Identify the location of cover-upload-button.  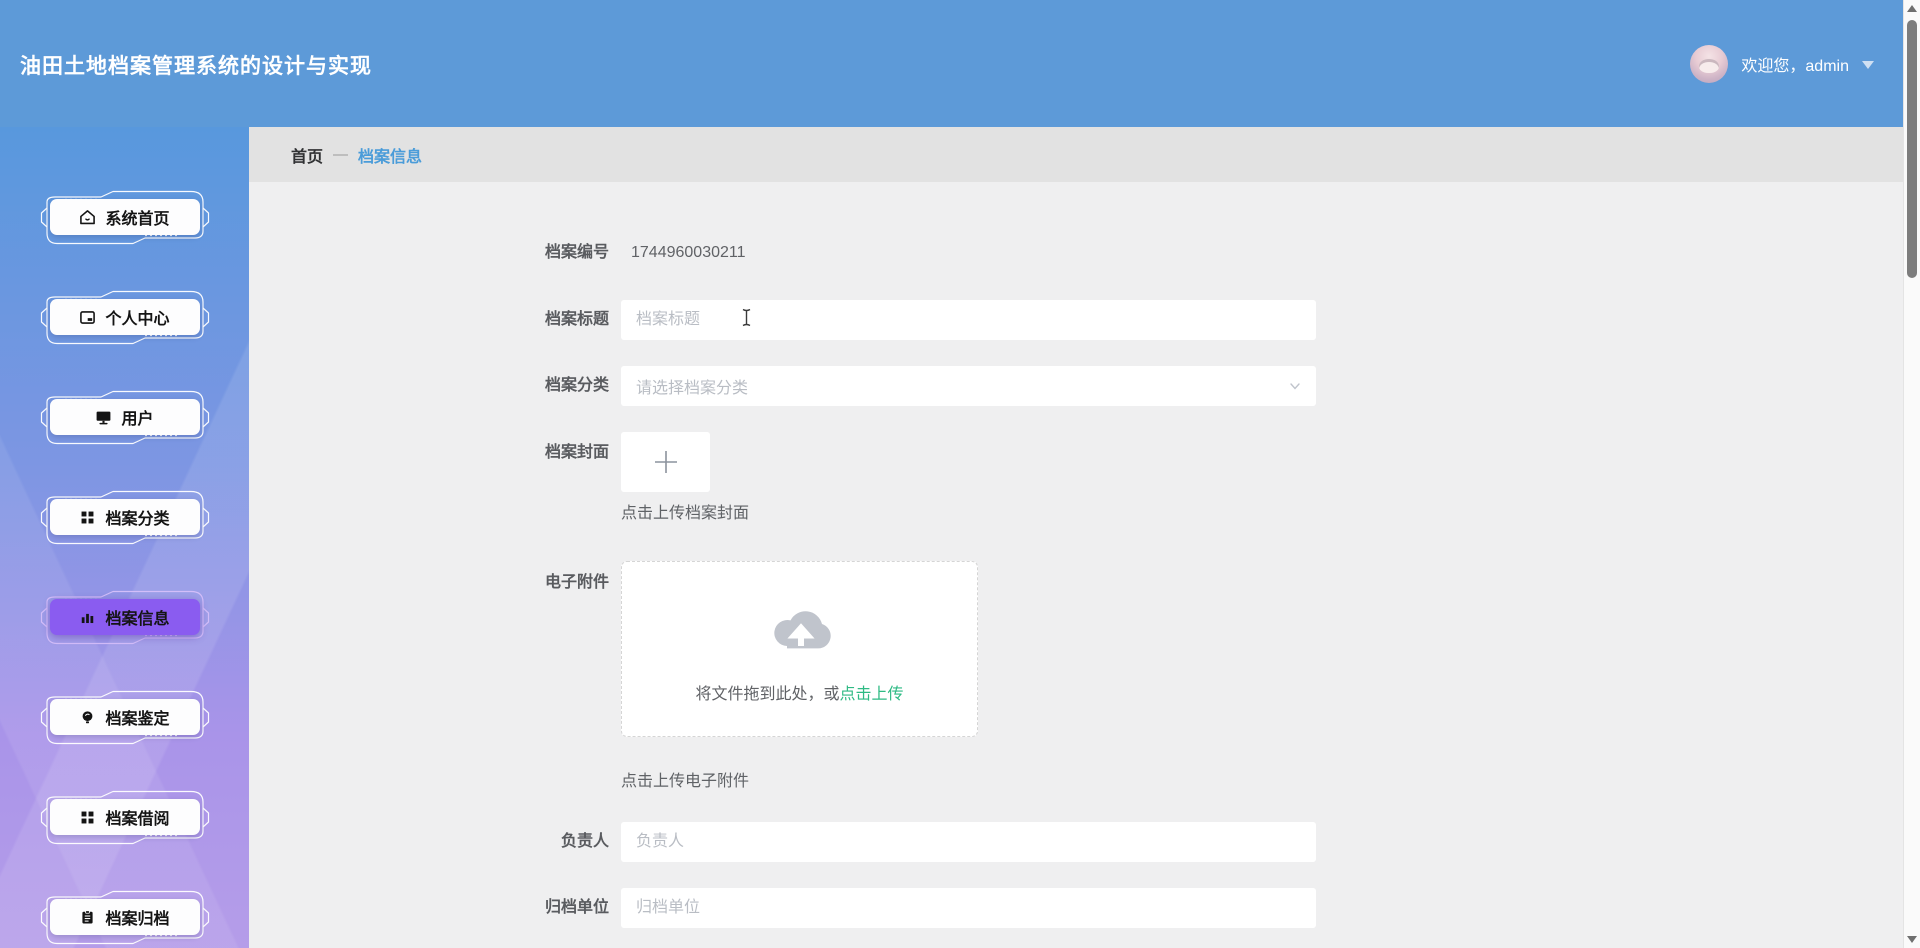
(665, 462).